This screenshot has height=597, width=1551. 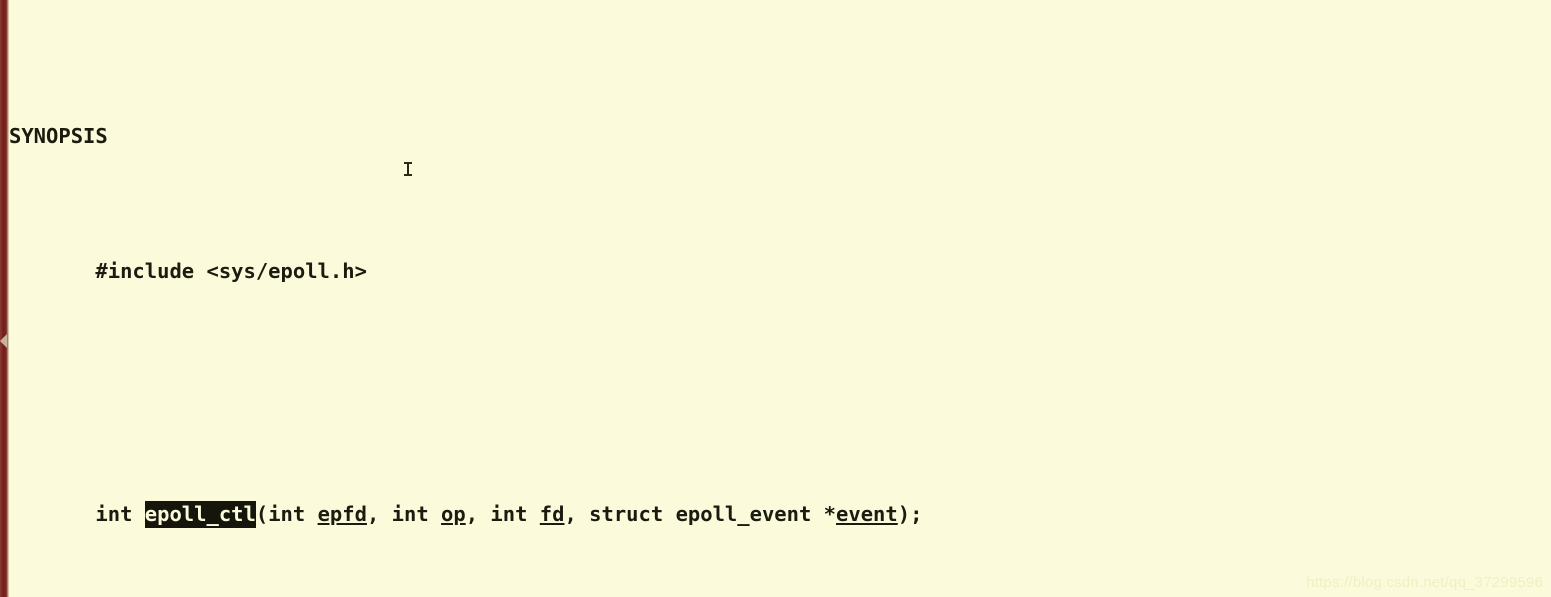 I want to click on proto-param-op: op, so click(x=453, y=514).